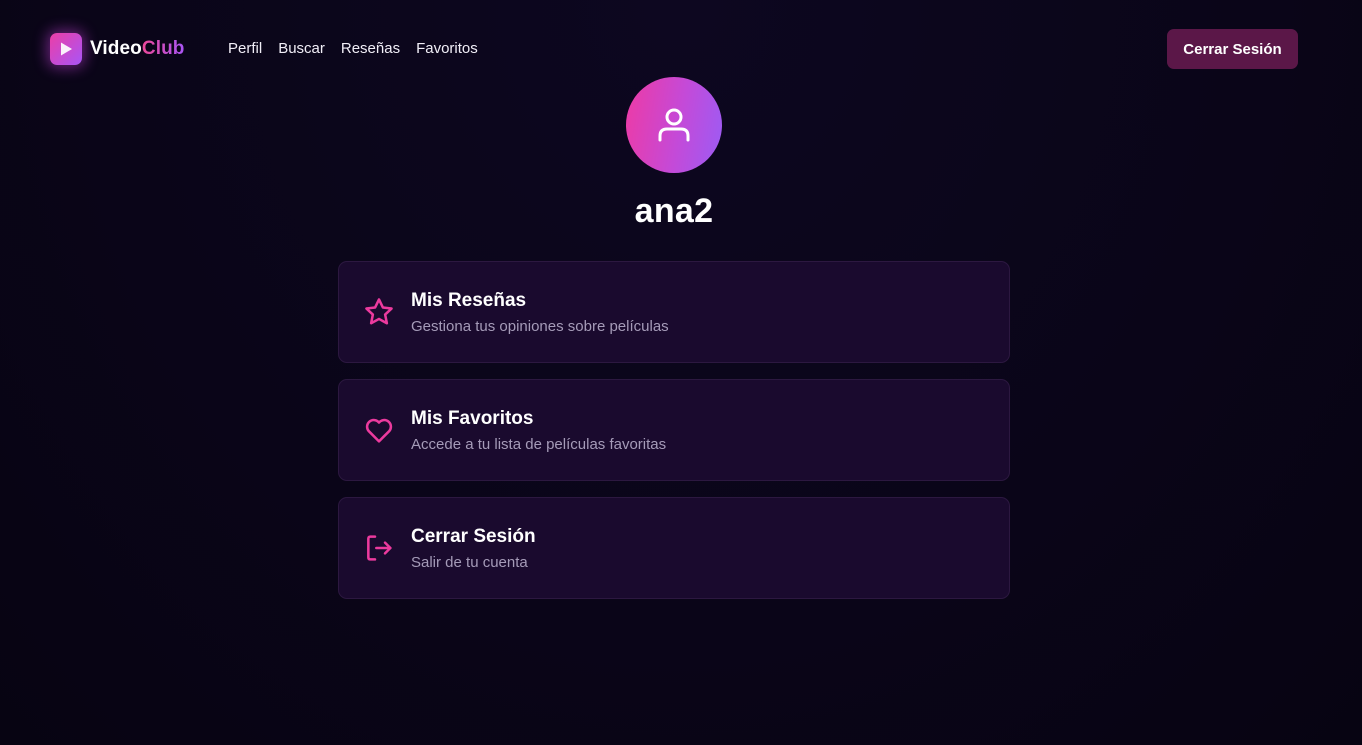  Describe the element at coordinates (379, 312) in the screenshot. I see `star-icon` at that location.